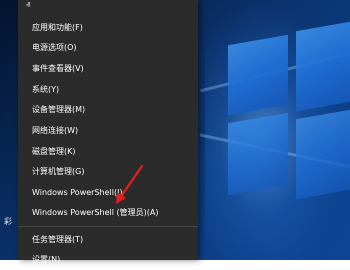 This screenshot has height=270, width=350. Describe the element at coordinates (112, 131) in the screenshot. I see `menu-item-network-connections: 网络连接(W)` at that location.